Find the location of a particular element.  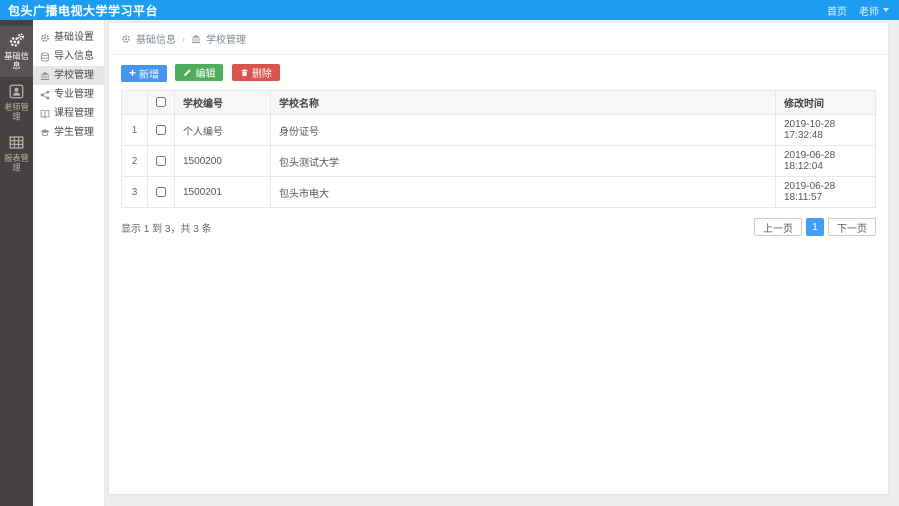

report-icon is located at coordinates (16, 142).